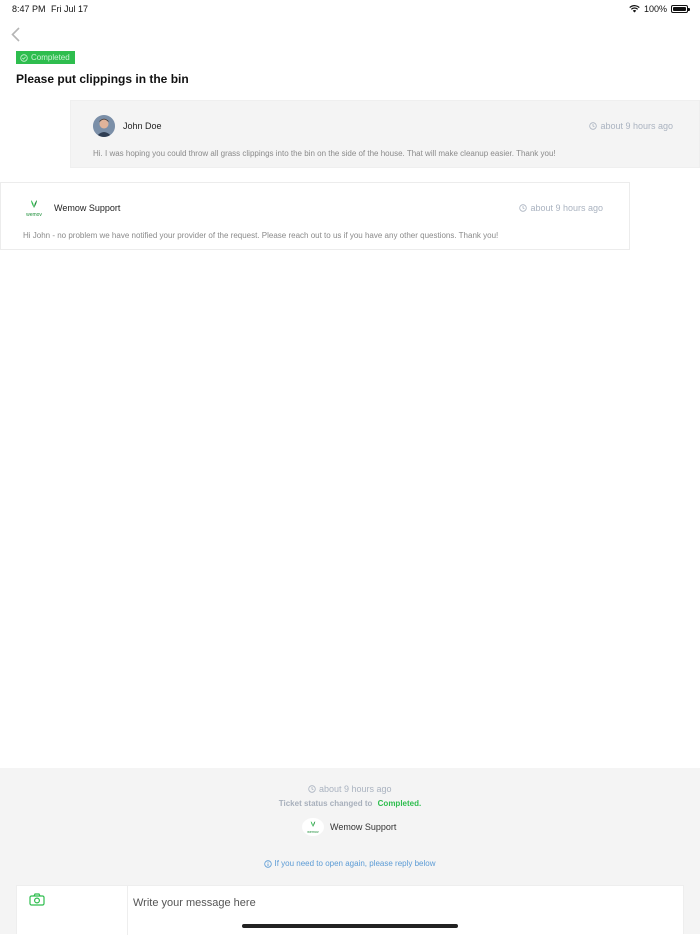 The width and height of the screenshot is (700, 935). I want to click on camera-icon, so click(37, 899).